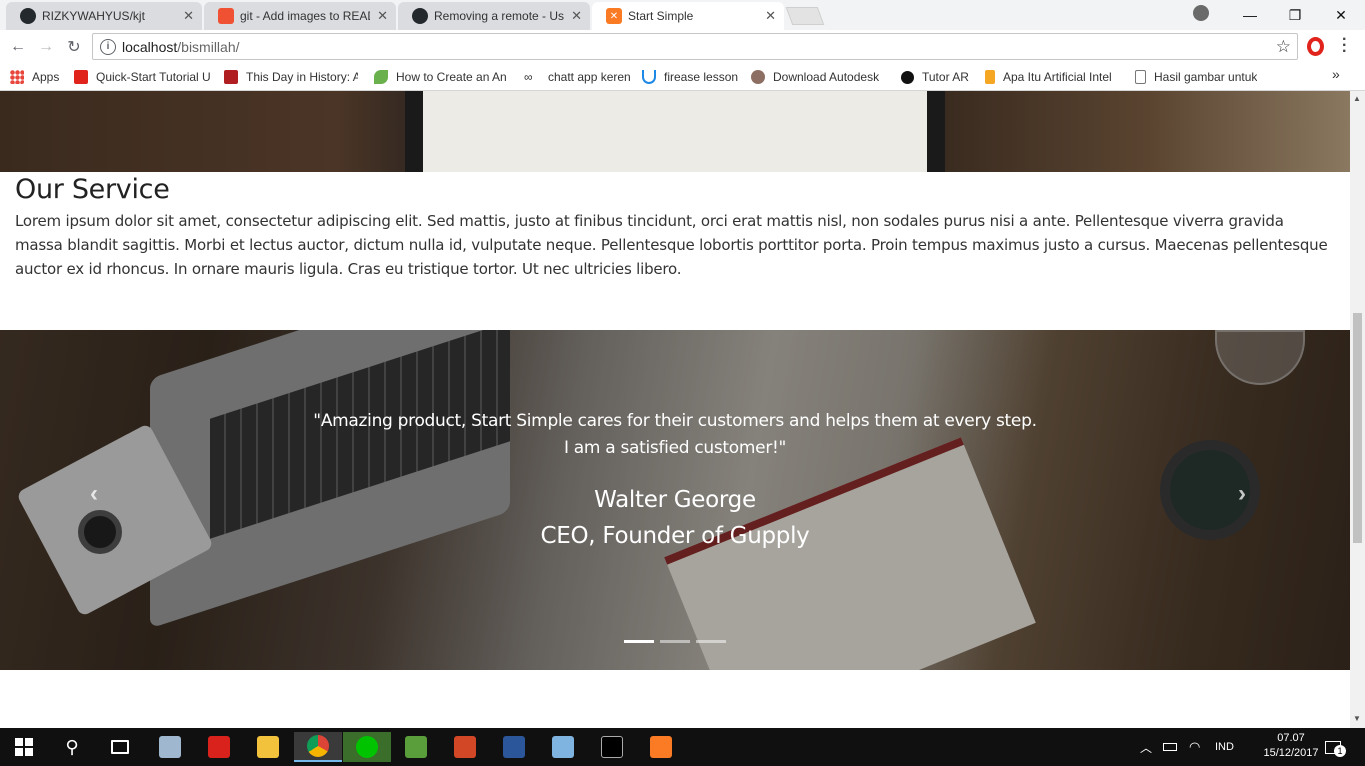 The height and width of the screenshot is (766, 1365). What do you see at coordinates (150, 46) in the screenshot?
I see `url-host: localhost` at bounding box center [150, 46].